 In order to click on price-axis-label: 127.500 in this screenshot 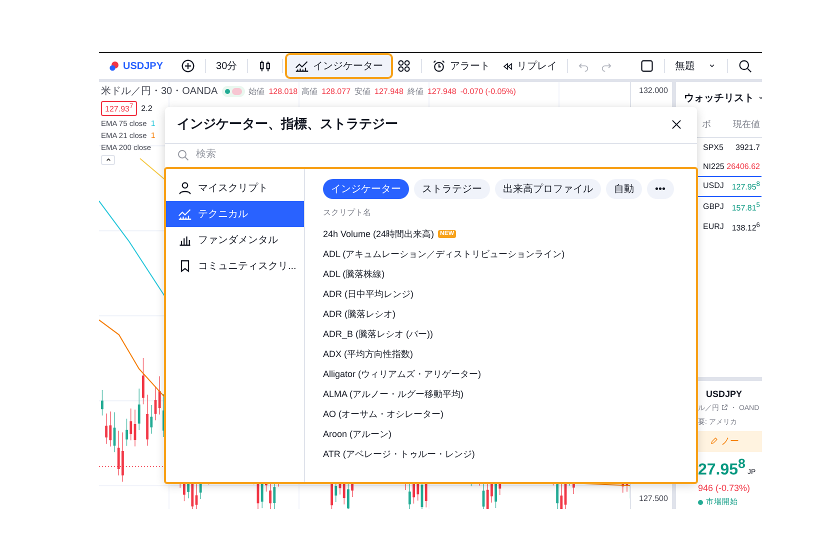, I will do `click(654, 498)`.